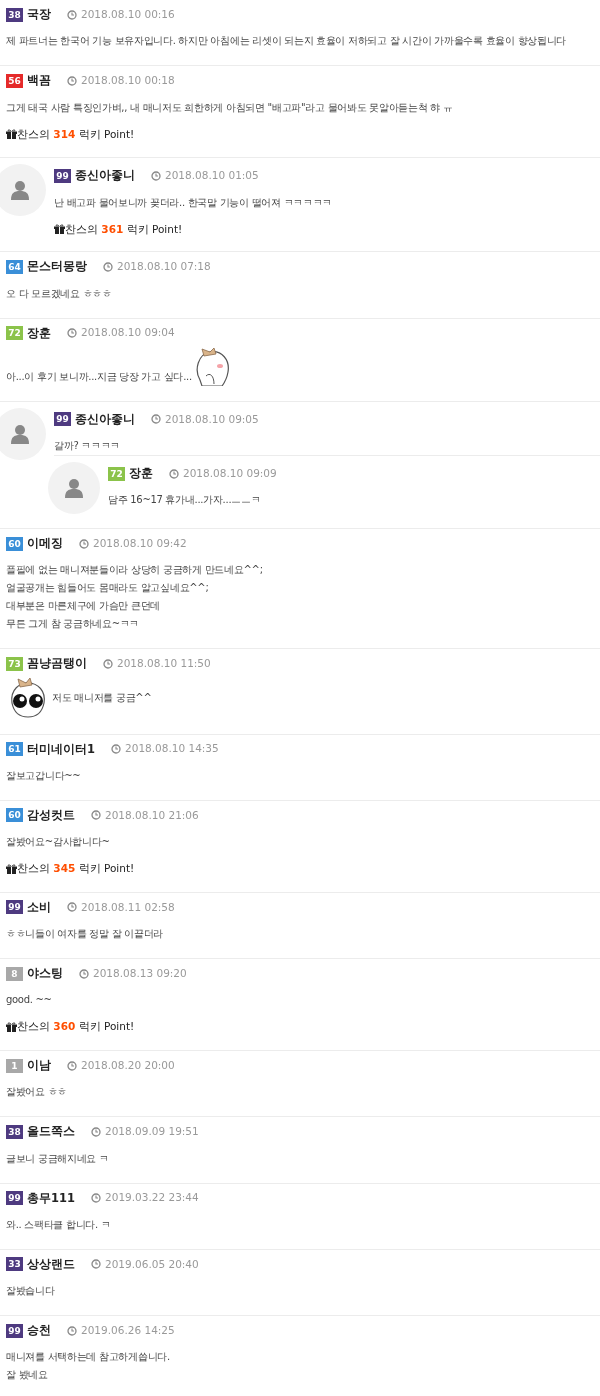 The height and width of the screenshot is (1396, 600). What do you see at coordinates (58, 842) in the screenshot?
I see `comment-text: 잘봤어요~감사합니다~` at bounding box center [58, 842].